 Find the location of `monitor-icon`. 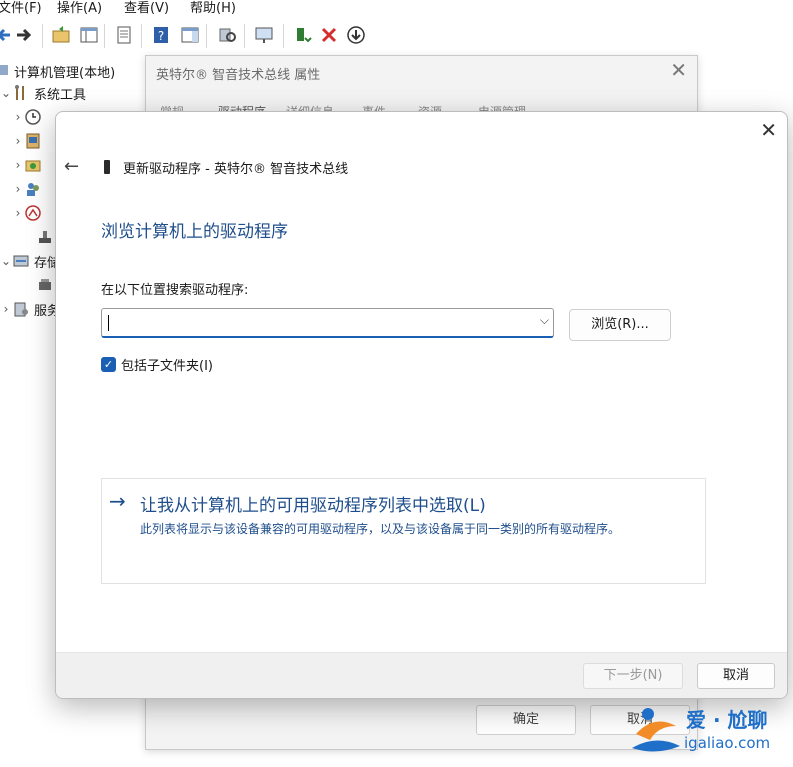

monitor-icon is located at coordinates (264, 35).